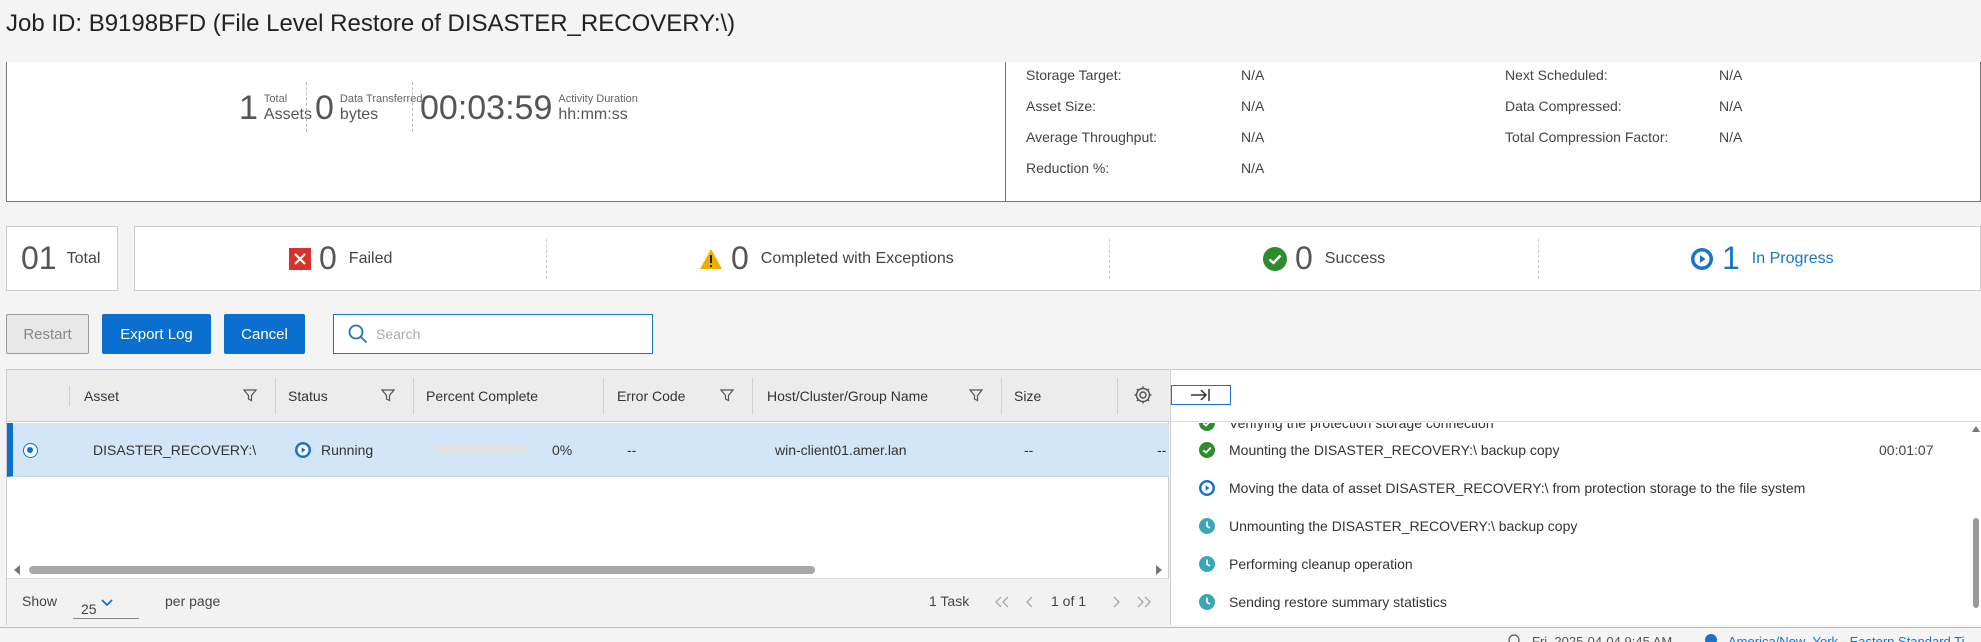 This screenshot has width=1981, height=642. Describe the element at coordinates (388, 395) in the screenshot. I see `status-filter-icon` at that location.